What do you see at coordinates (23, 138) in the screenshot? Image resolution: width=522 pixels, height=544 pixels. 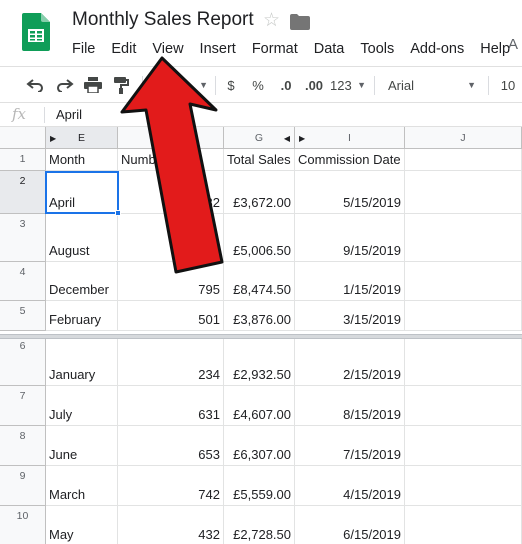 I see `select-all-corner` at bounding box center [23, 138].